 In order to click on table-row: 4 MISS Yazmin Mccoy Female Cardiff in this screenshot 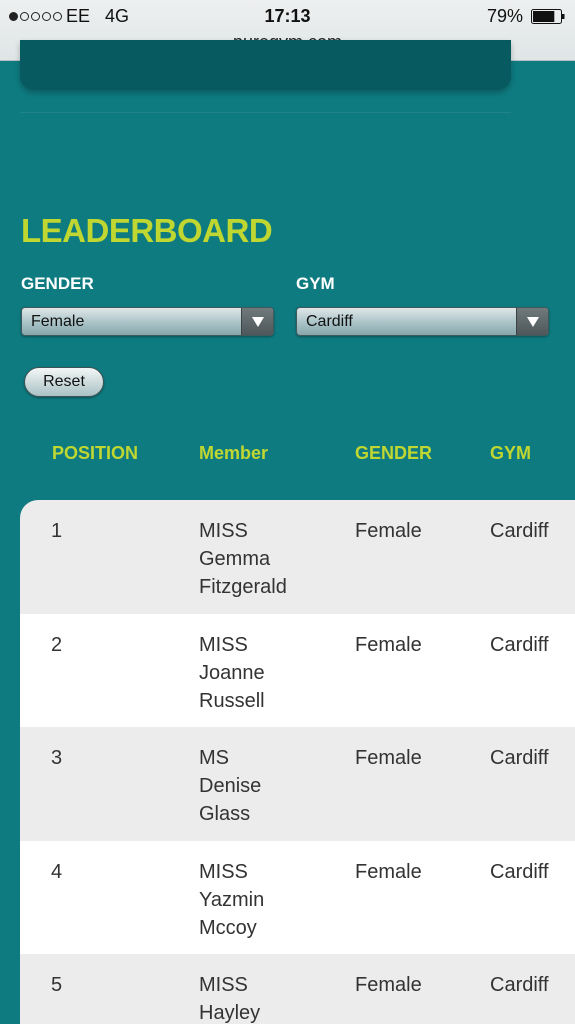, I will do `click(297, 897)`.